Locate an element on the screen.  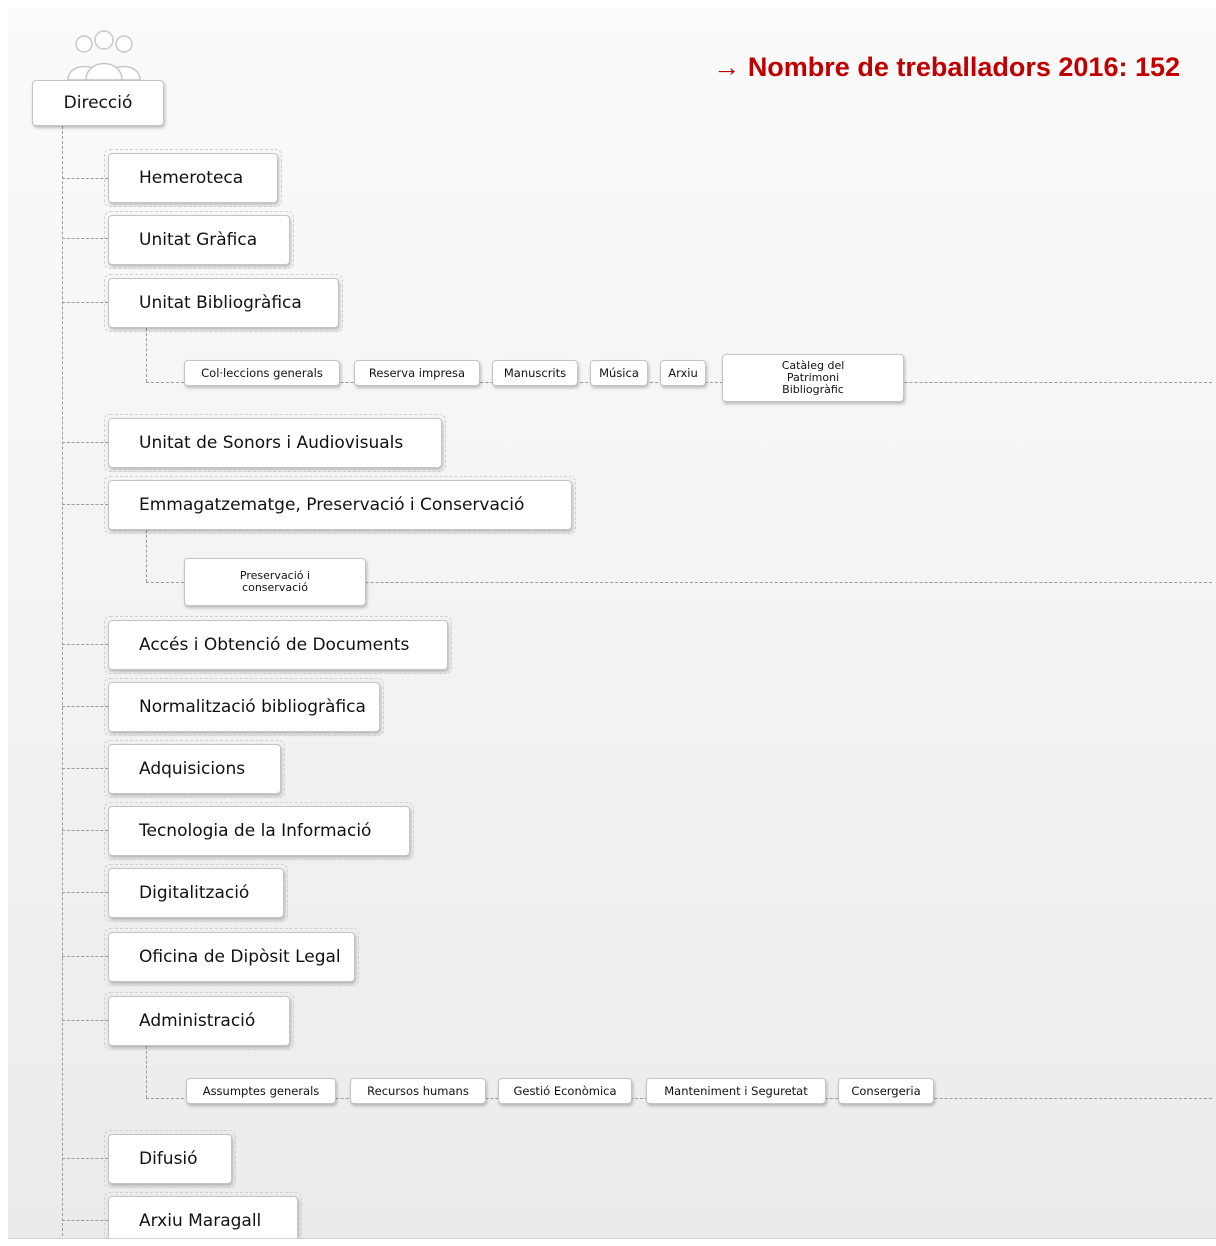
root-node: Direcció is located at coordinates (98, 103).